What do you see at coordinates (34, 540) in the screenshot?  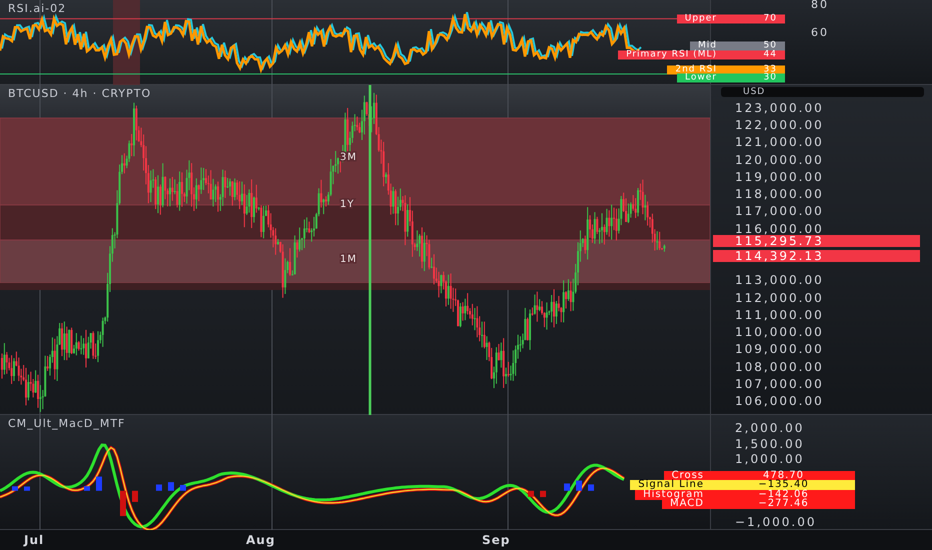 I see `time-label: Jul` at bounding box center [34, 540].